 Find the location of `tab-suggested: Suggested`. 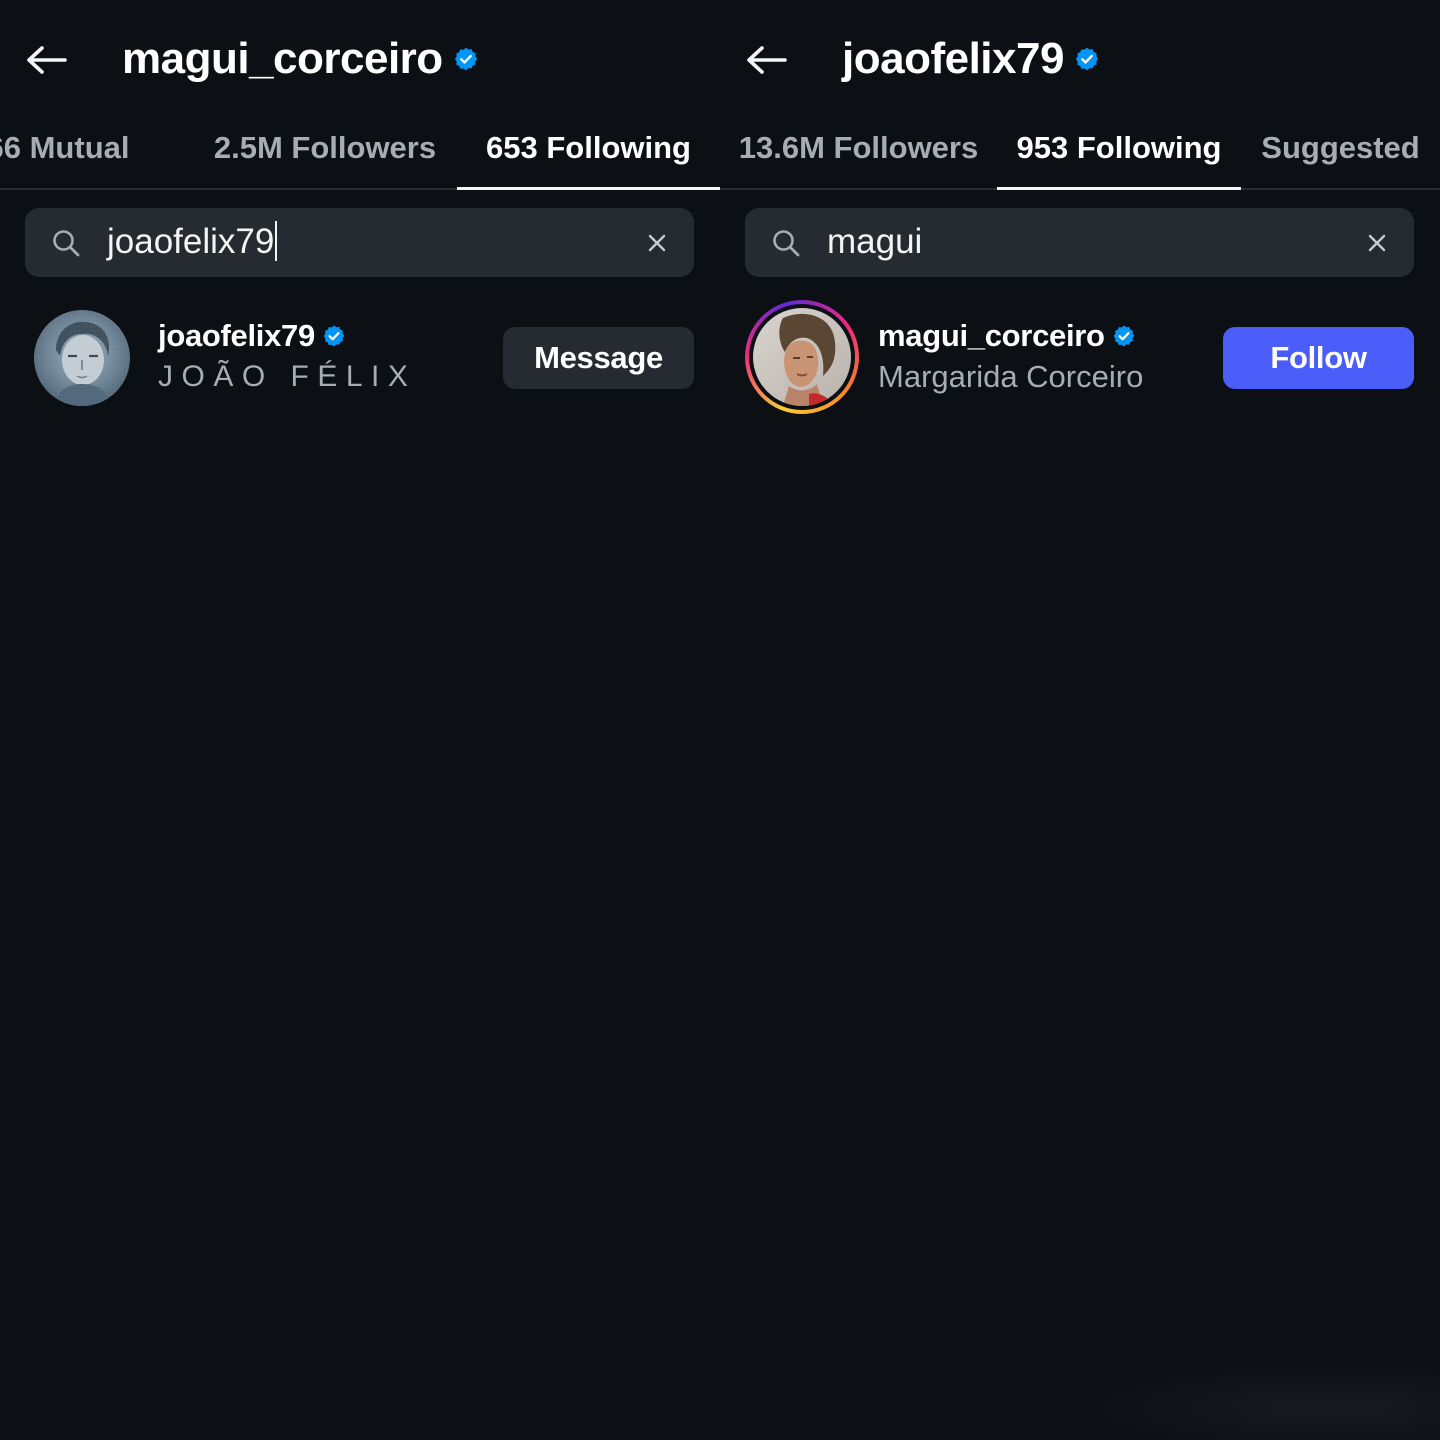

tab-suggested: Suggested is located at coordinates (1340, 158).